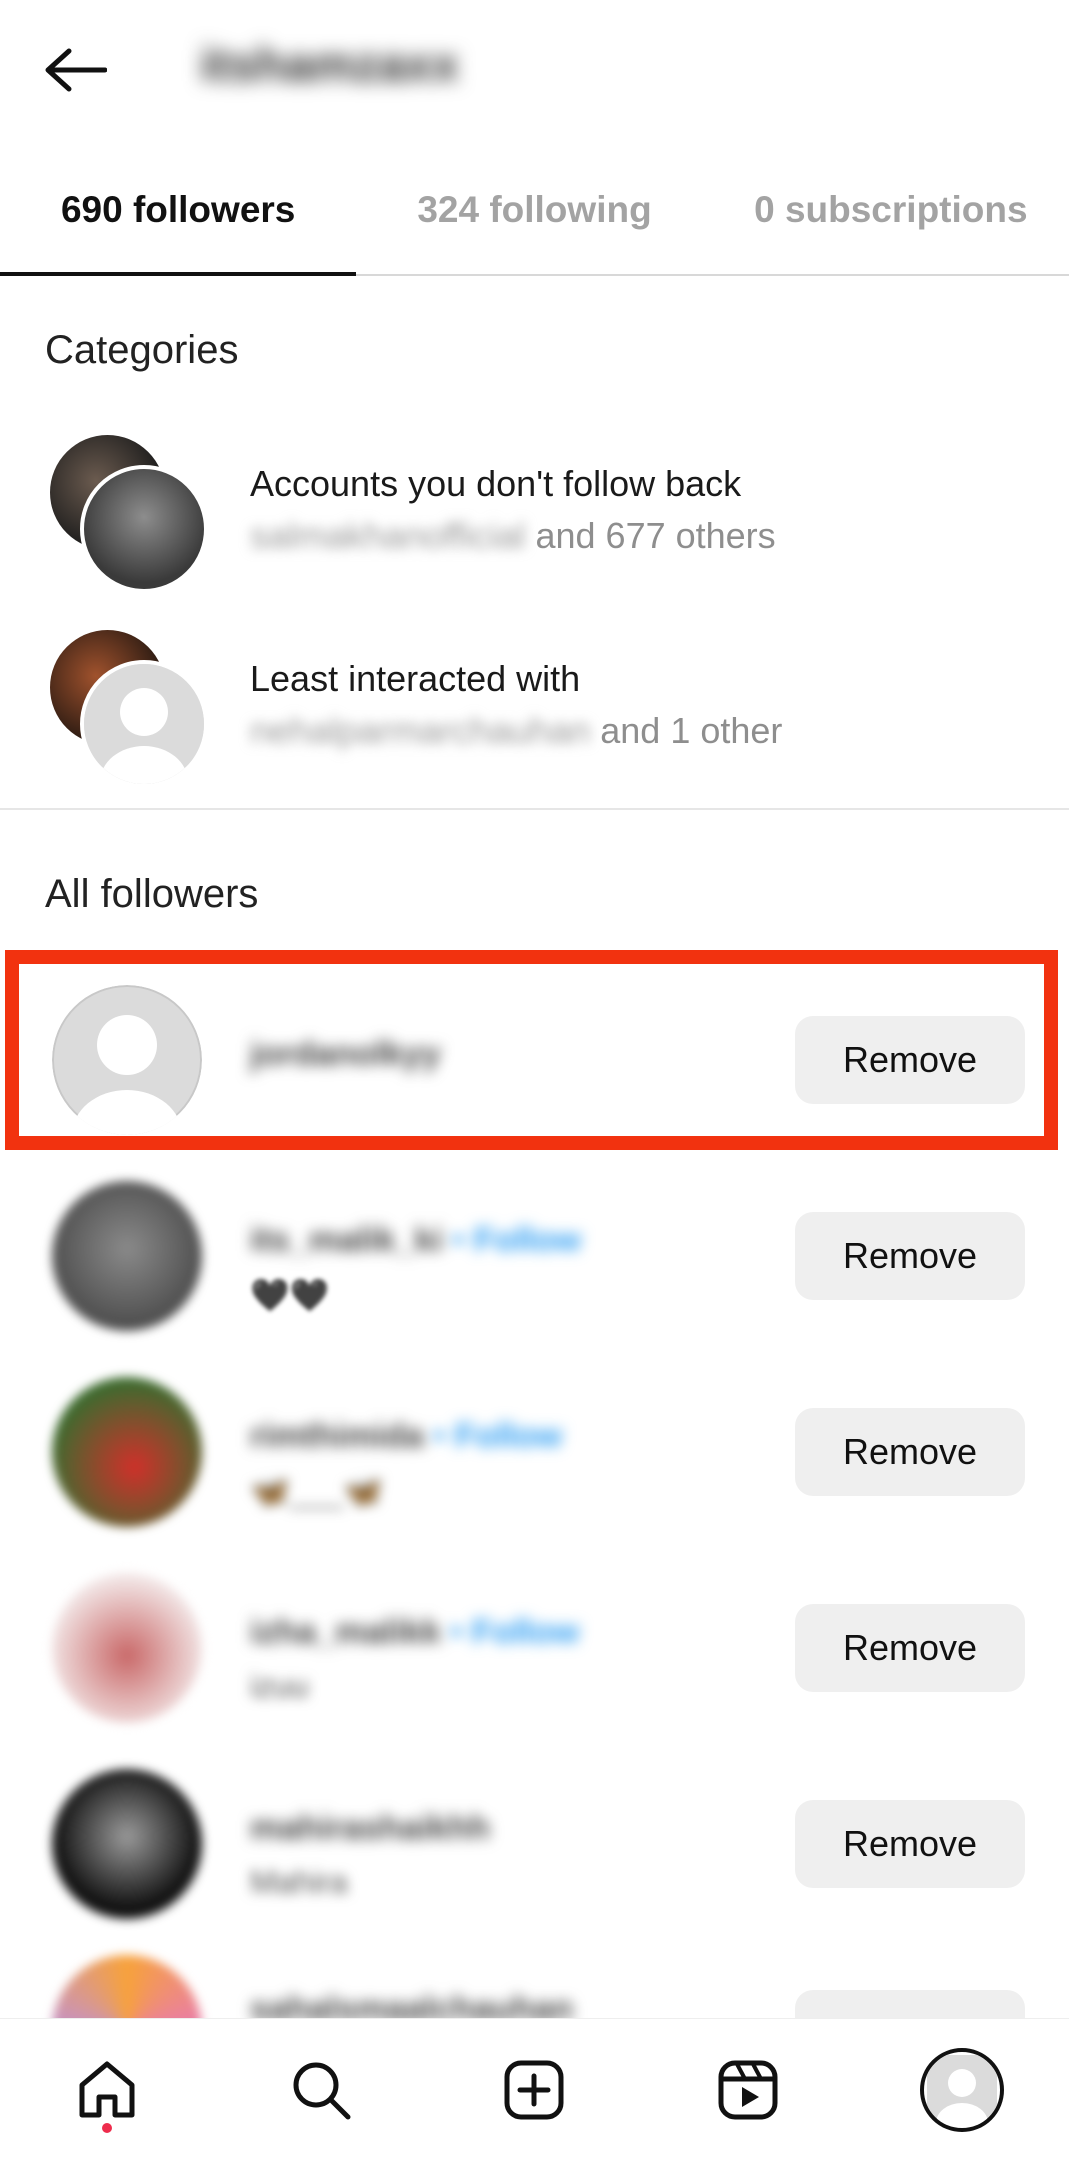 The width and height of the screenshot is (1069, 2161). I want to click on nav-reels, so click(748, 2090).